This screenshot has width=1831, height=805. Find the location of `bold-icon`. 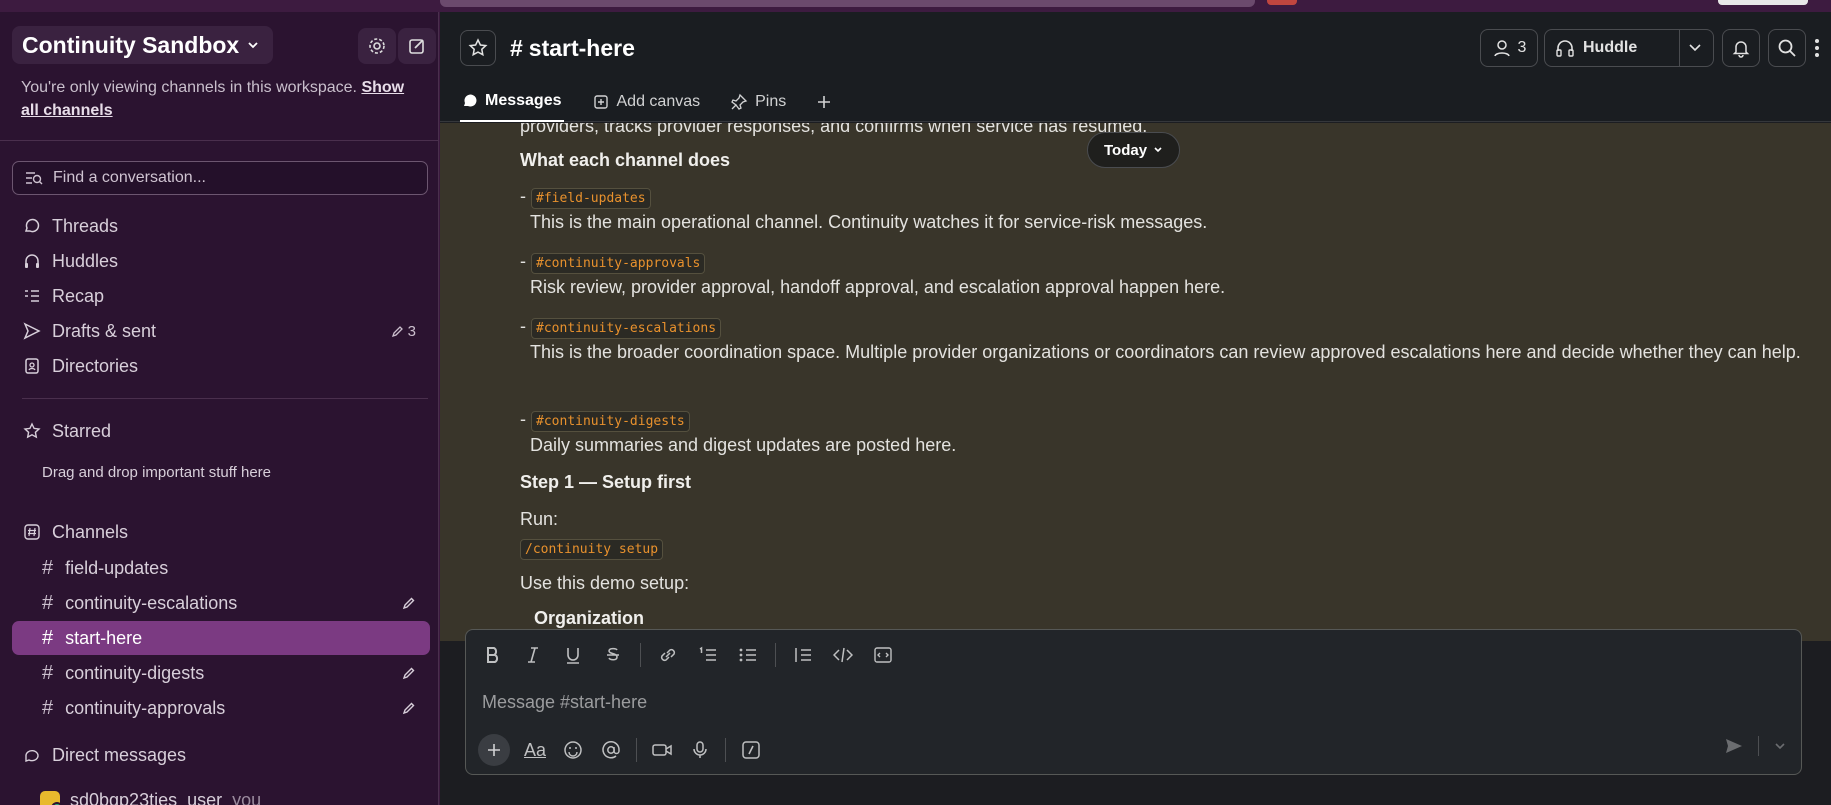

bold-icon is located at coordinates (493, 655).